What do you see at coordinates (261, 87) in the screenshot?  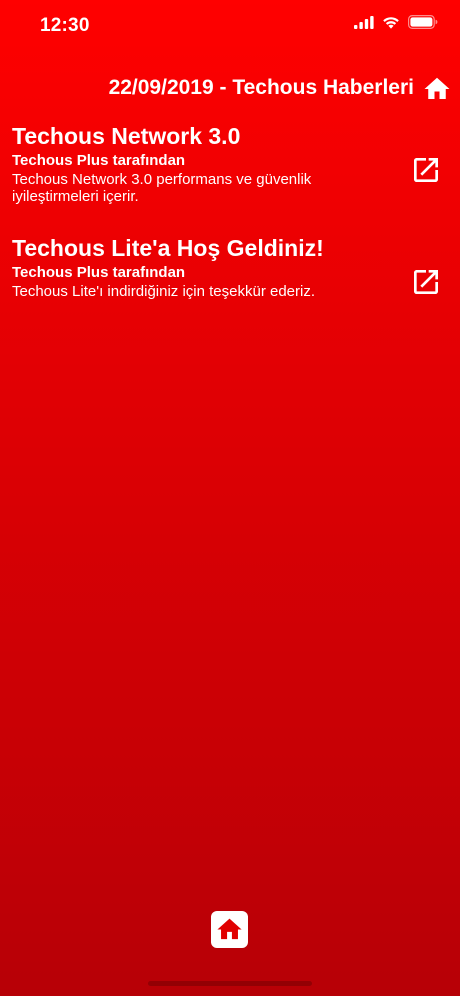 I see `page-title: 22/09/2019 - Techous Haberleri` at bounding box center [261, 87].